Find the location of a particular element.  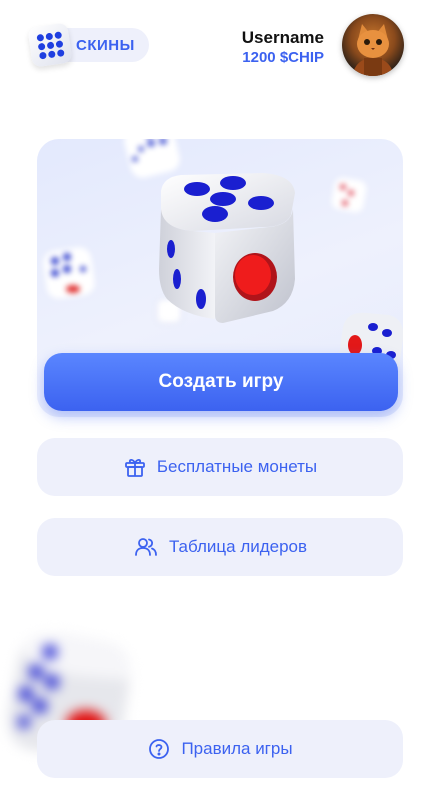

create-game-button: Создать игру is located at coordinates (221, 382).